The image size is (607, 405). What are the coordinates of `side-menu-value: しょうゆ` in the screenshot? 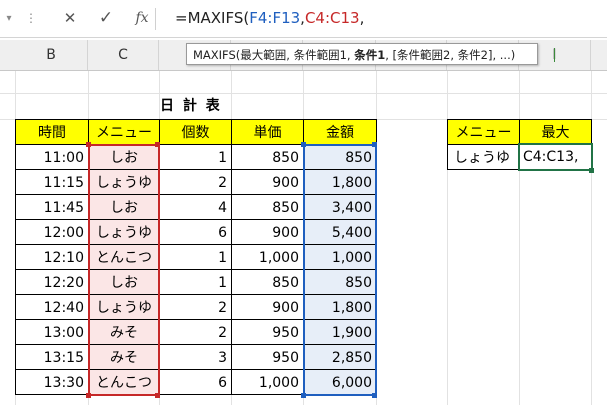 It's located at (483, 157).